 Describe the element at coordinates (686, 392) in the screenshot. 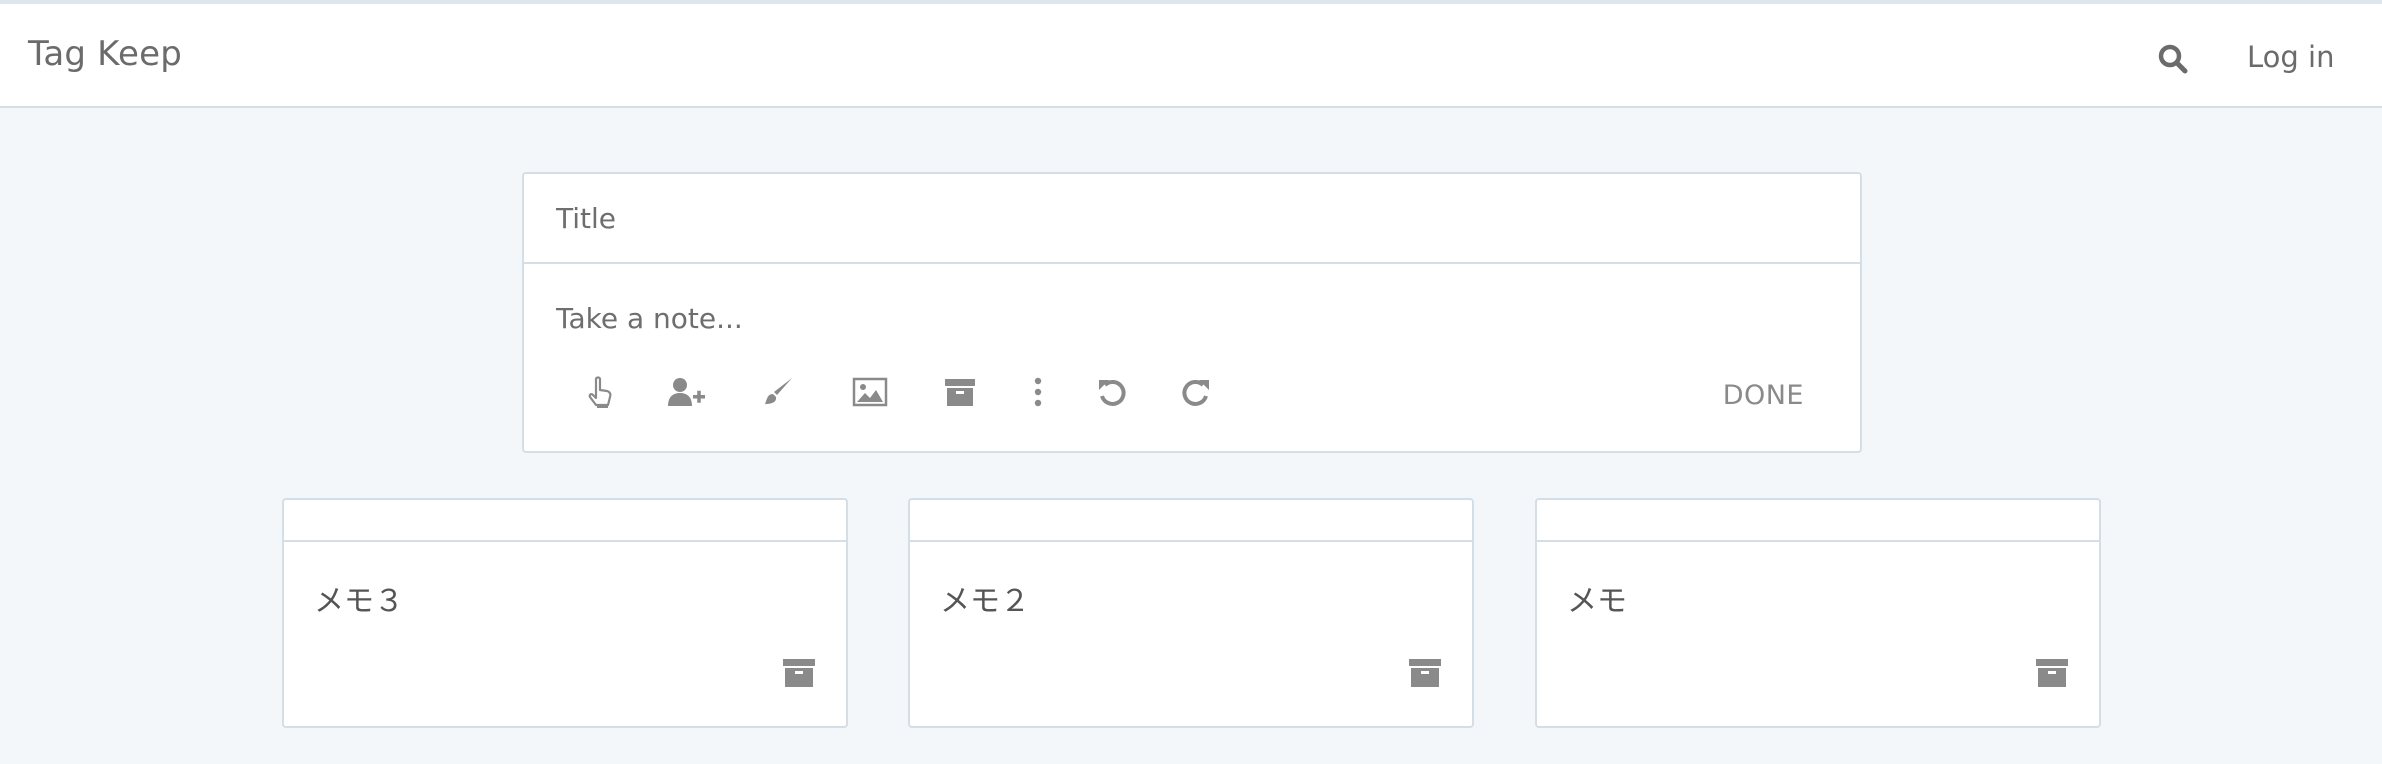

I see `add-collaborator-icon` at that location.